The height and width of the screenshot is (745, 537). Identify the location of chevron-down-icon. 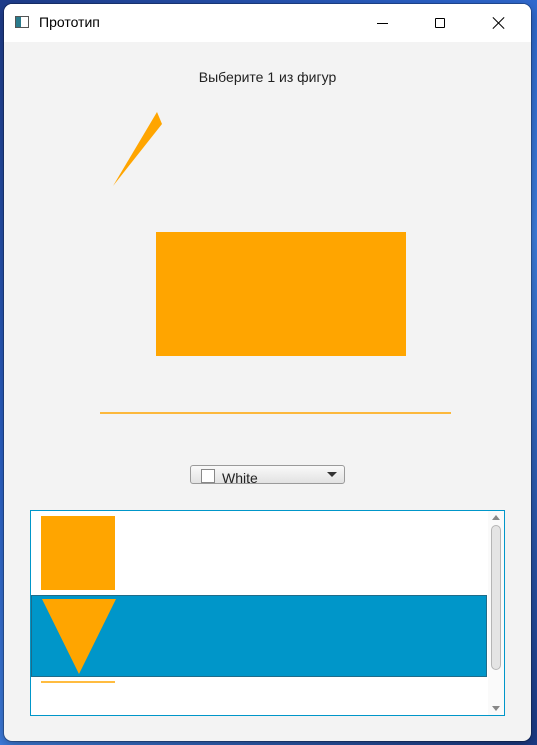
(332, 474).